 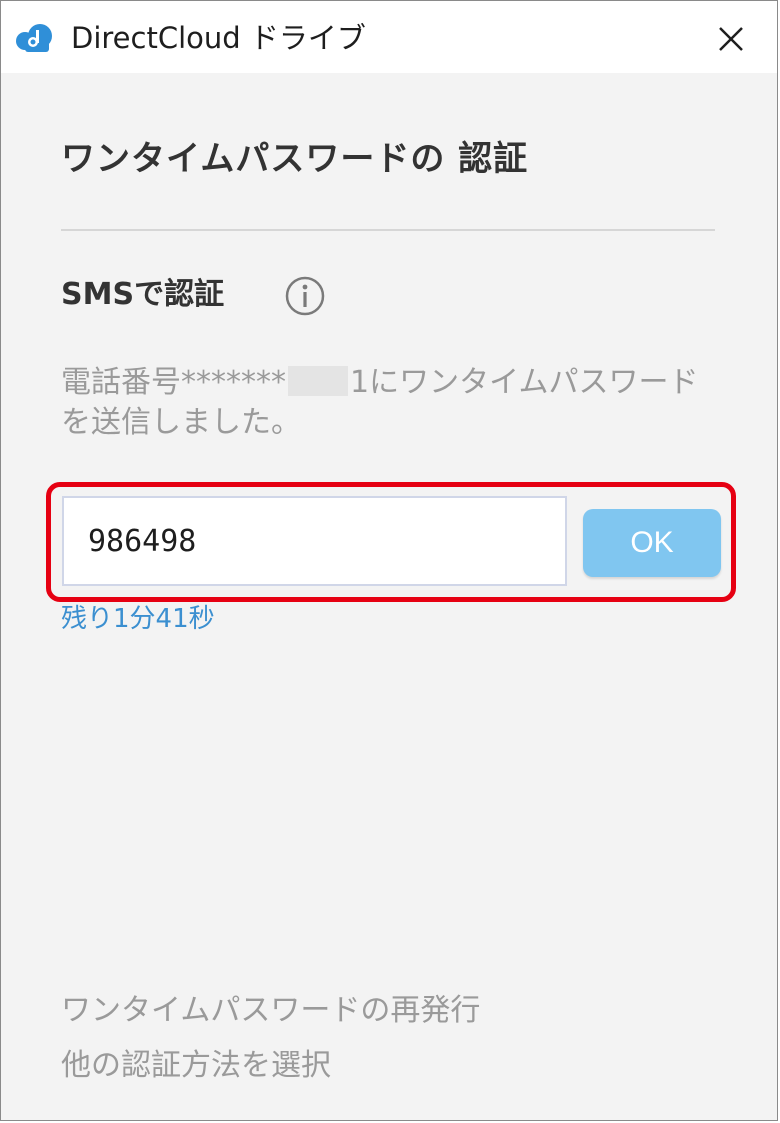 I want to click on close-icon, so click(x=731, y=39).